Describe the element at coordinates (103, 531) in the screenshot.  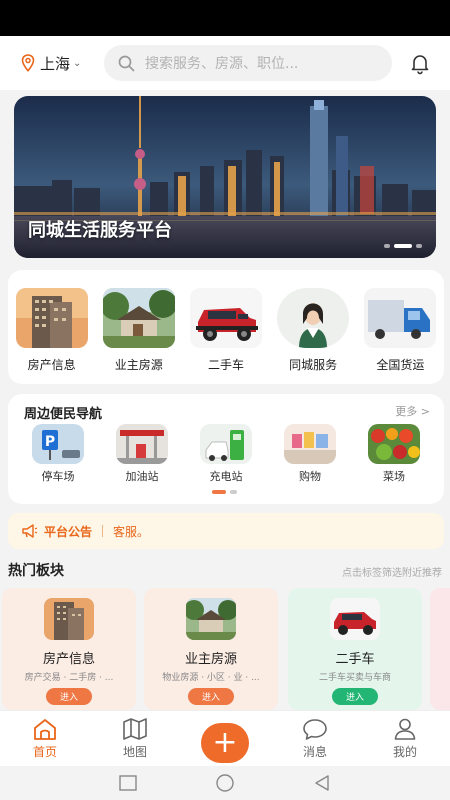
I see `divider` at that location.